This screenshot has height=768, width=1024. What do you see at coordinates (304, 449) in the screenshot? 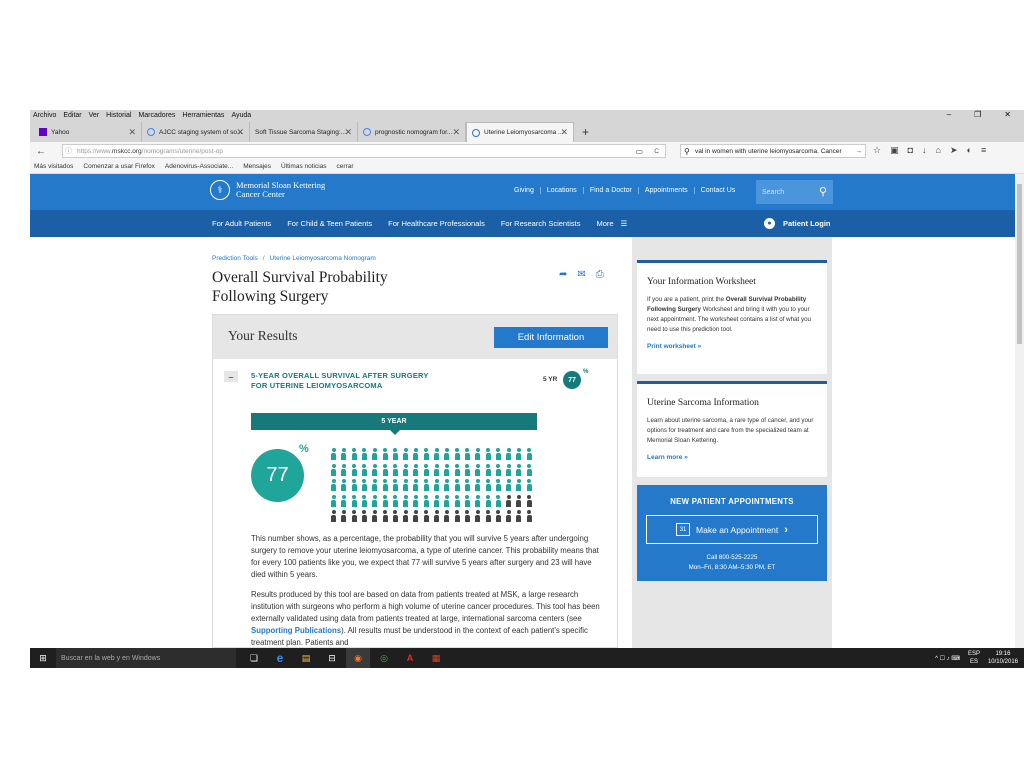
I see `big-percent-sign: %` at bounding box center [304, 449].